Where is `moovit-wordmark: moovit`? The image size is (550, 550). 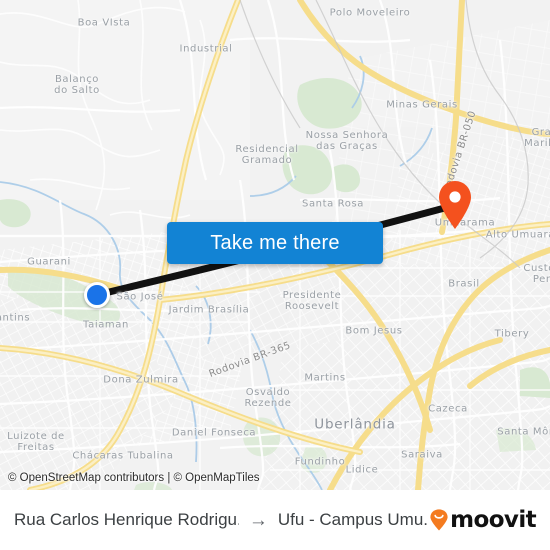 moovit-wordmark: moovit is located at coordinates (493, 519).